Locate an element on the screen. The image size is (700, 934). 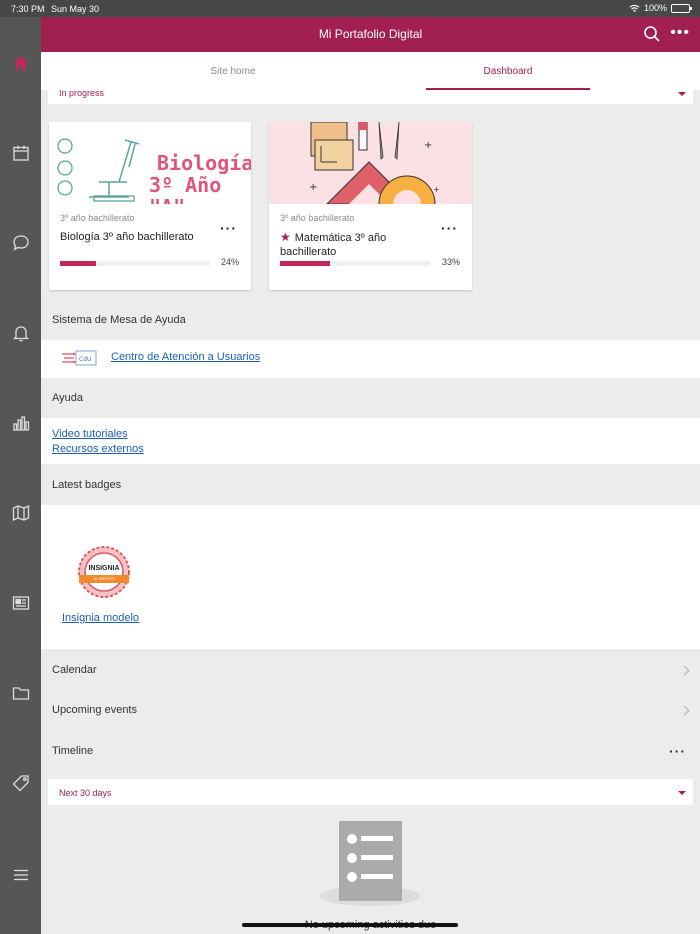
badges-block-title: Latest badges is located at coordinates (370, 485).